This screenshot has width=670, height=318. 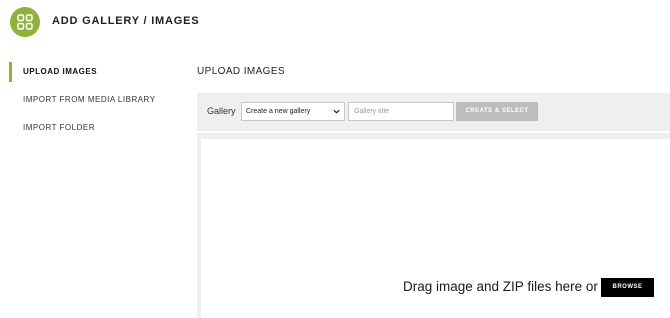 I want to click on gallery-select: Create a new gallery, so click(x=293, y=111).